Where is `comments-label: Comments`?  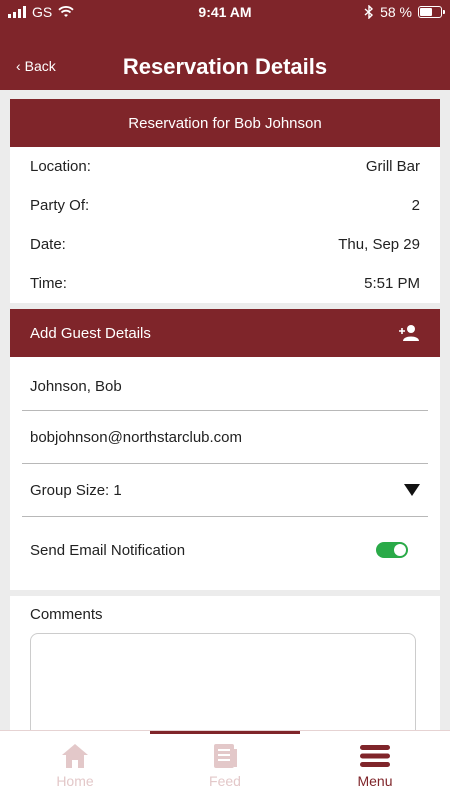 comments-label: Comments is located at coordinates (66, 614).